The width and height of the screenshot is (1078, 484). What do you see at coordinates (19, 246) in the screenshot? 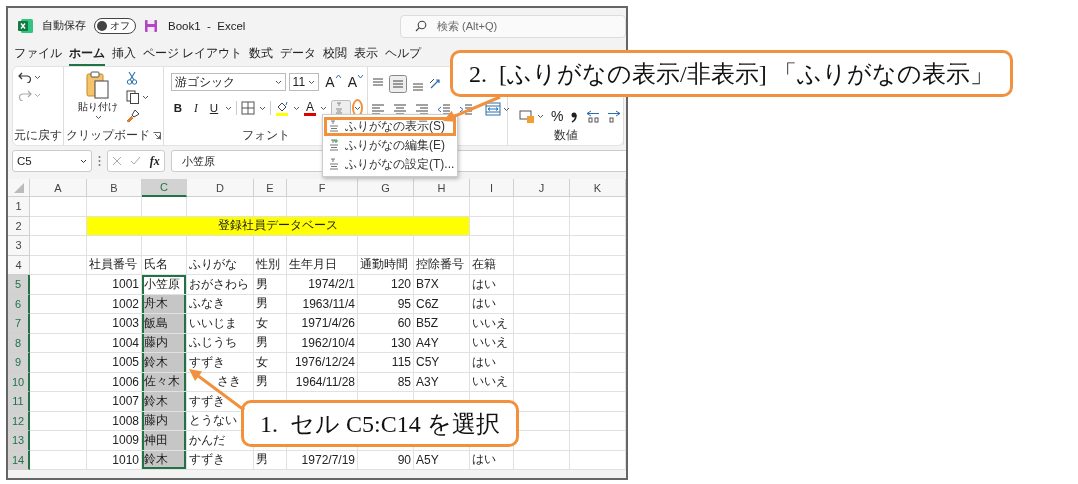
I see `row-header: 3` at bounding box center [19, 246].